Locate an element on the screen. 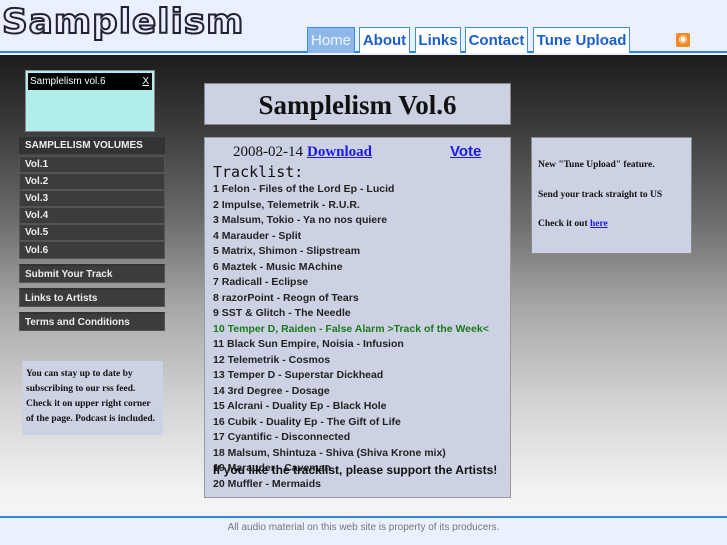 Image resolution: width=727 pixels, height=545 pixels. close-button: X is located at coordinates (145, 81).